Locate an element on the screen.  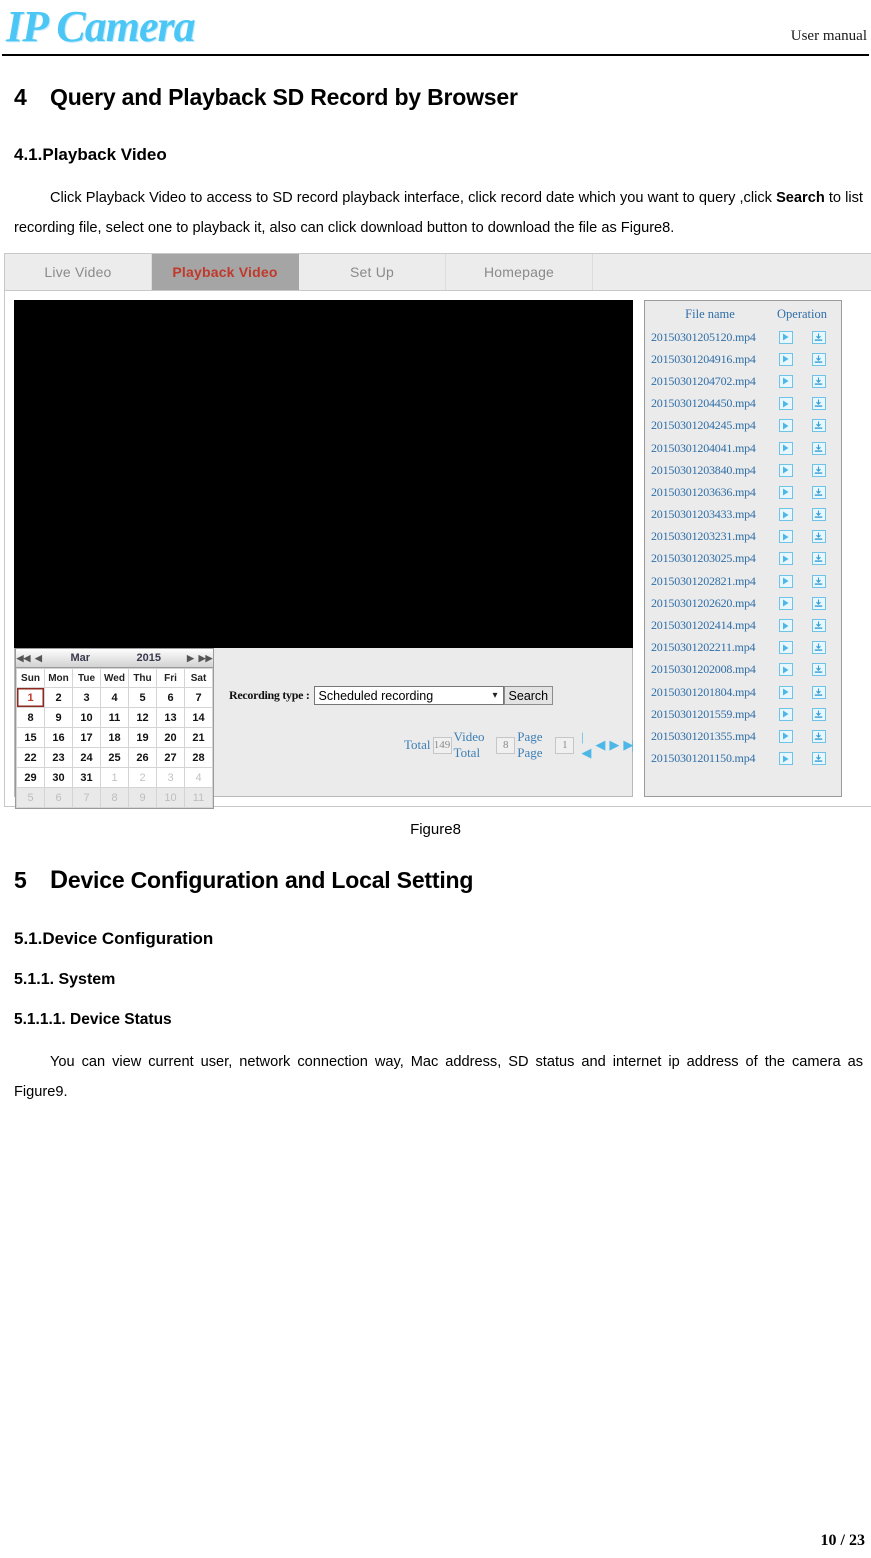
calendar-day: 5 is located at coordinates (142, 697).